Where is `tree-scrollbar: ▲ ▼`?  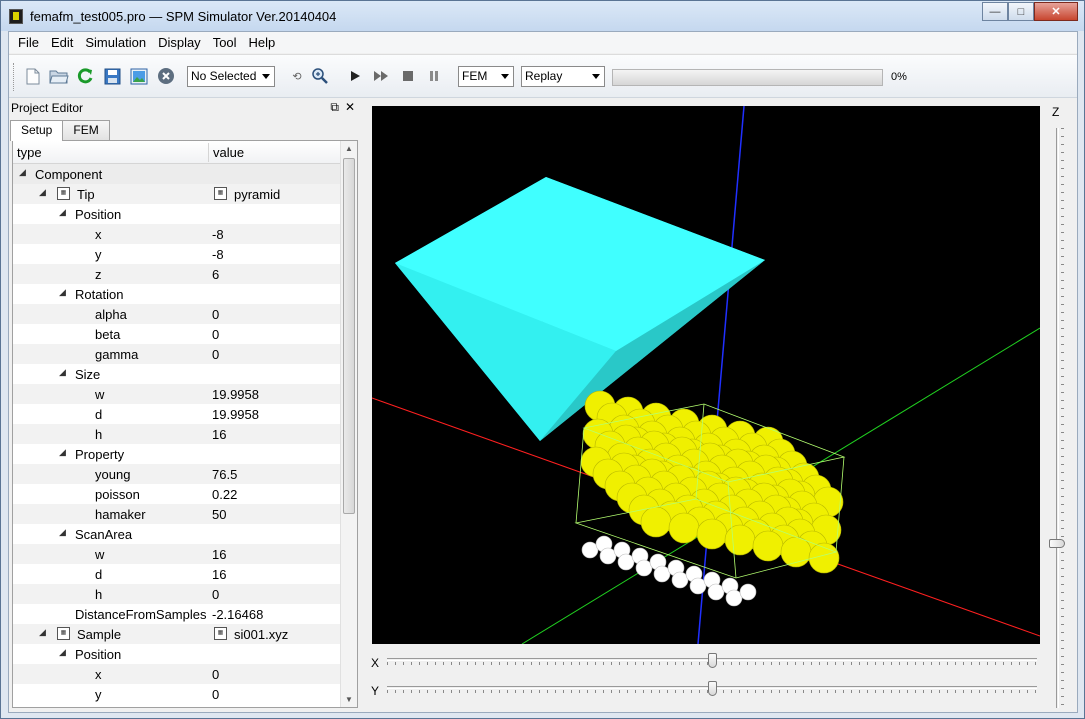 tree-scrollbar: ▲ ▼ is located at coordinates (348, 424).